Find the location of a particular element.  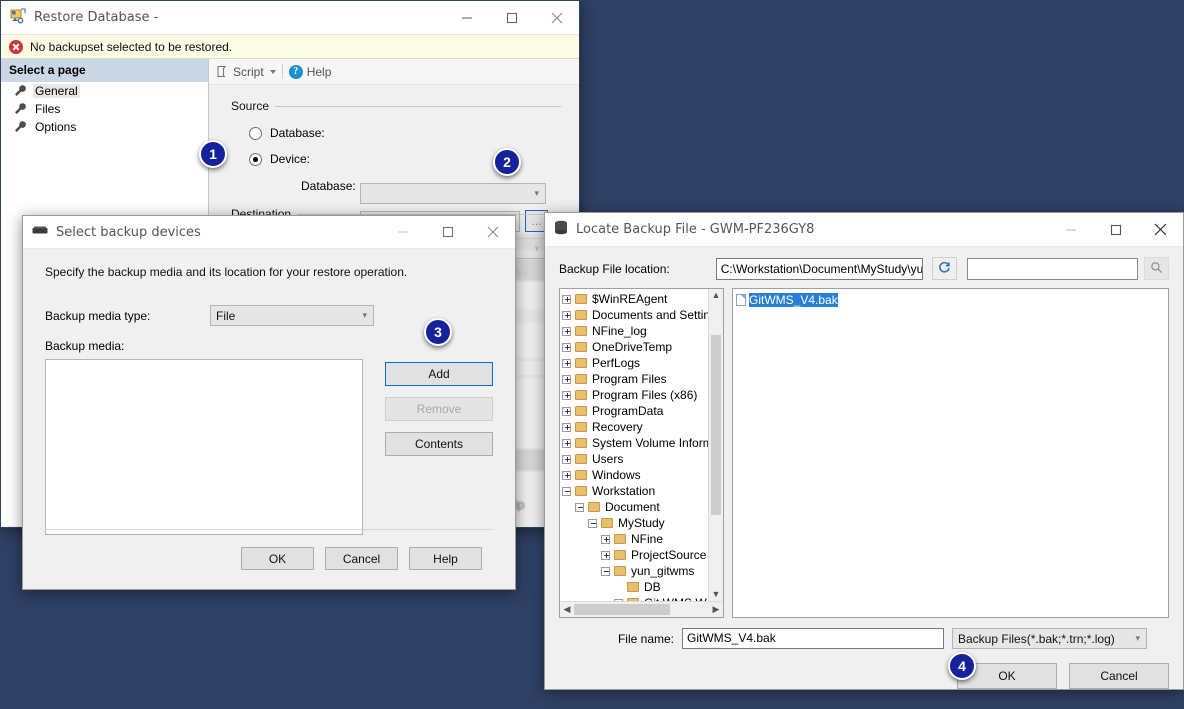

tree-node-label: DB is located at coordinates (652, 587).